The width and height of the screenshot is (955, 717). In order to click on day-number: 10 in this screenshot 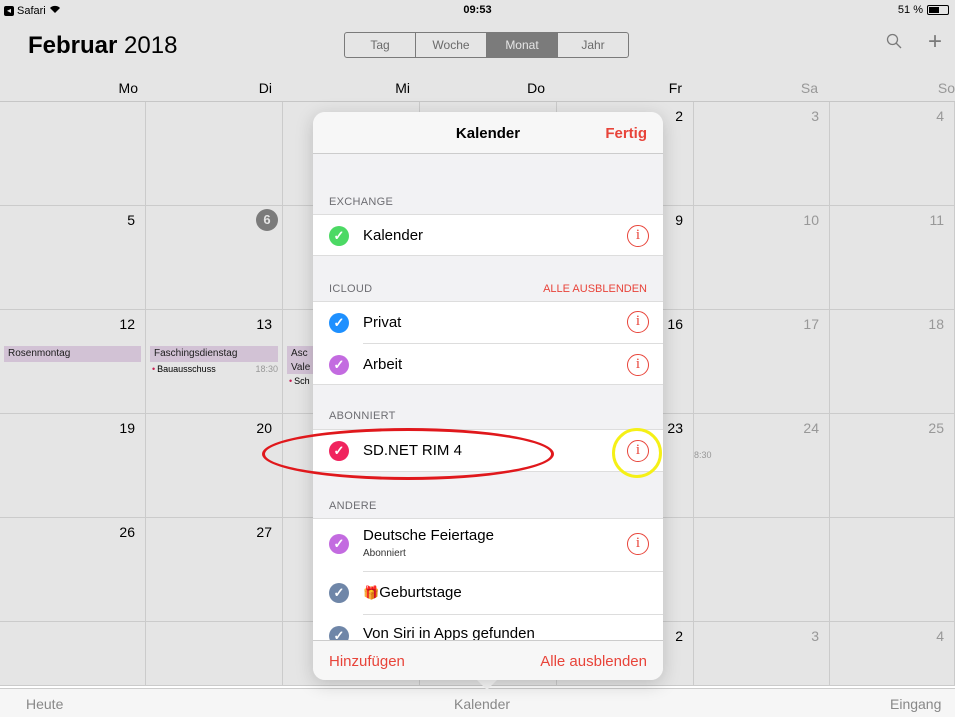, I will do `click(811, 220)`.